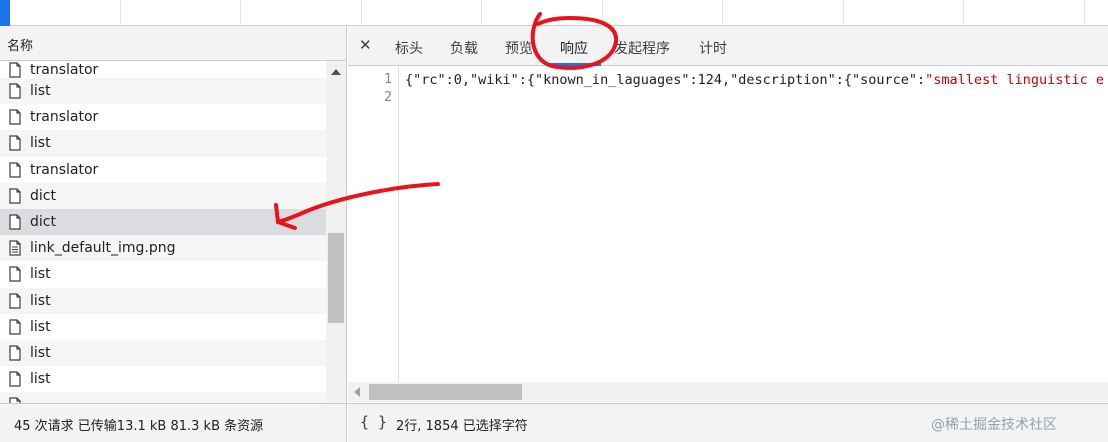 Image resolution: width=1108 pixels, height=442 pixels. Describe the element at coordinates (409, 48) in the screenshot. I see `tab-headers: 标头` at that location.